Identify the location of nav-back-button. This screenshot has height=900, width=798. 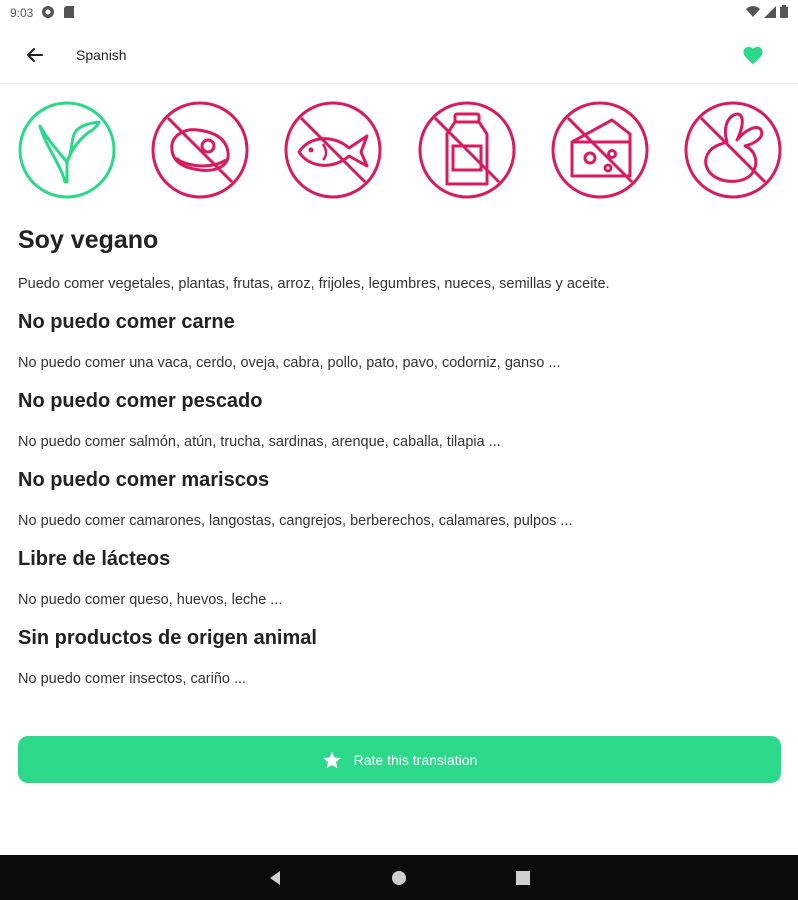
(275, 878).